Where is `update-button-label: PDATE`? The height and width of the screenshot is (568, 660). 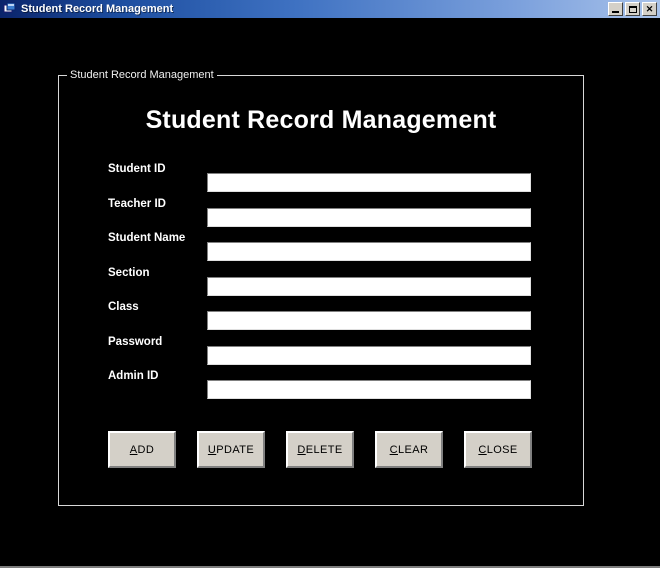
update-button-label: PDATE is located at coordinates (235, 449).